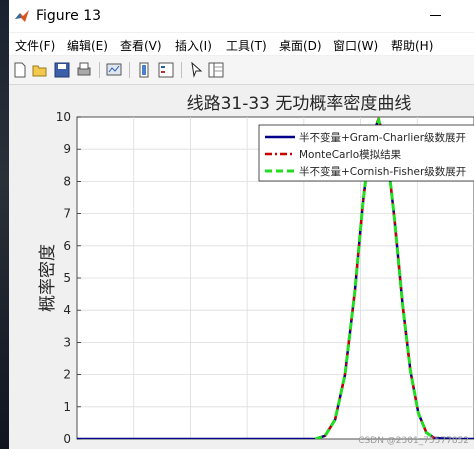 This screenshot has width=474, height=449. What do you see at coordinates (216, 70) in the screenshot?
I see `property-inspector-icon` at bounding box center [216, 70].